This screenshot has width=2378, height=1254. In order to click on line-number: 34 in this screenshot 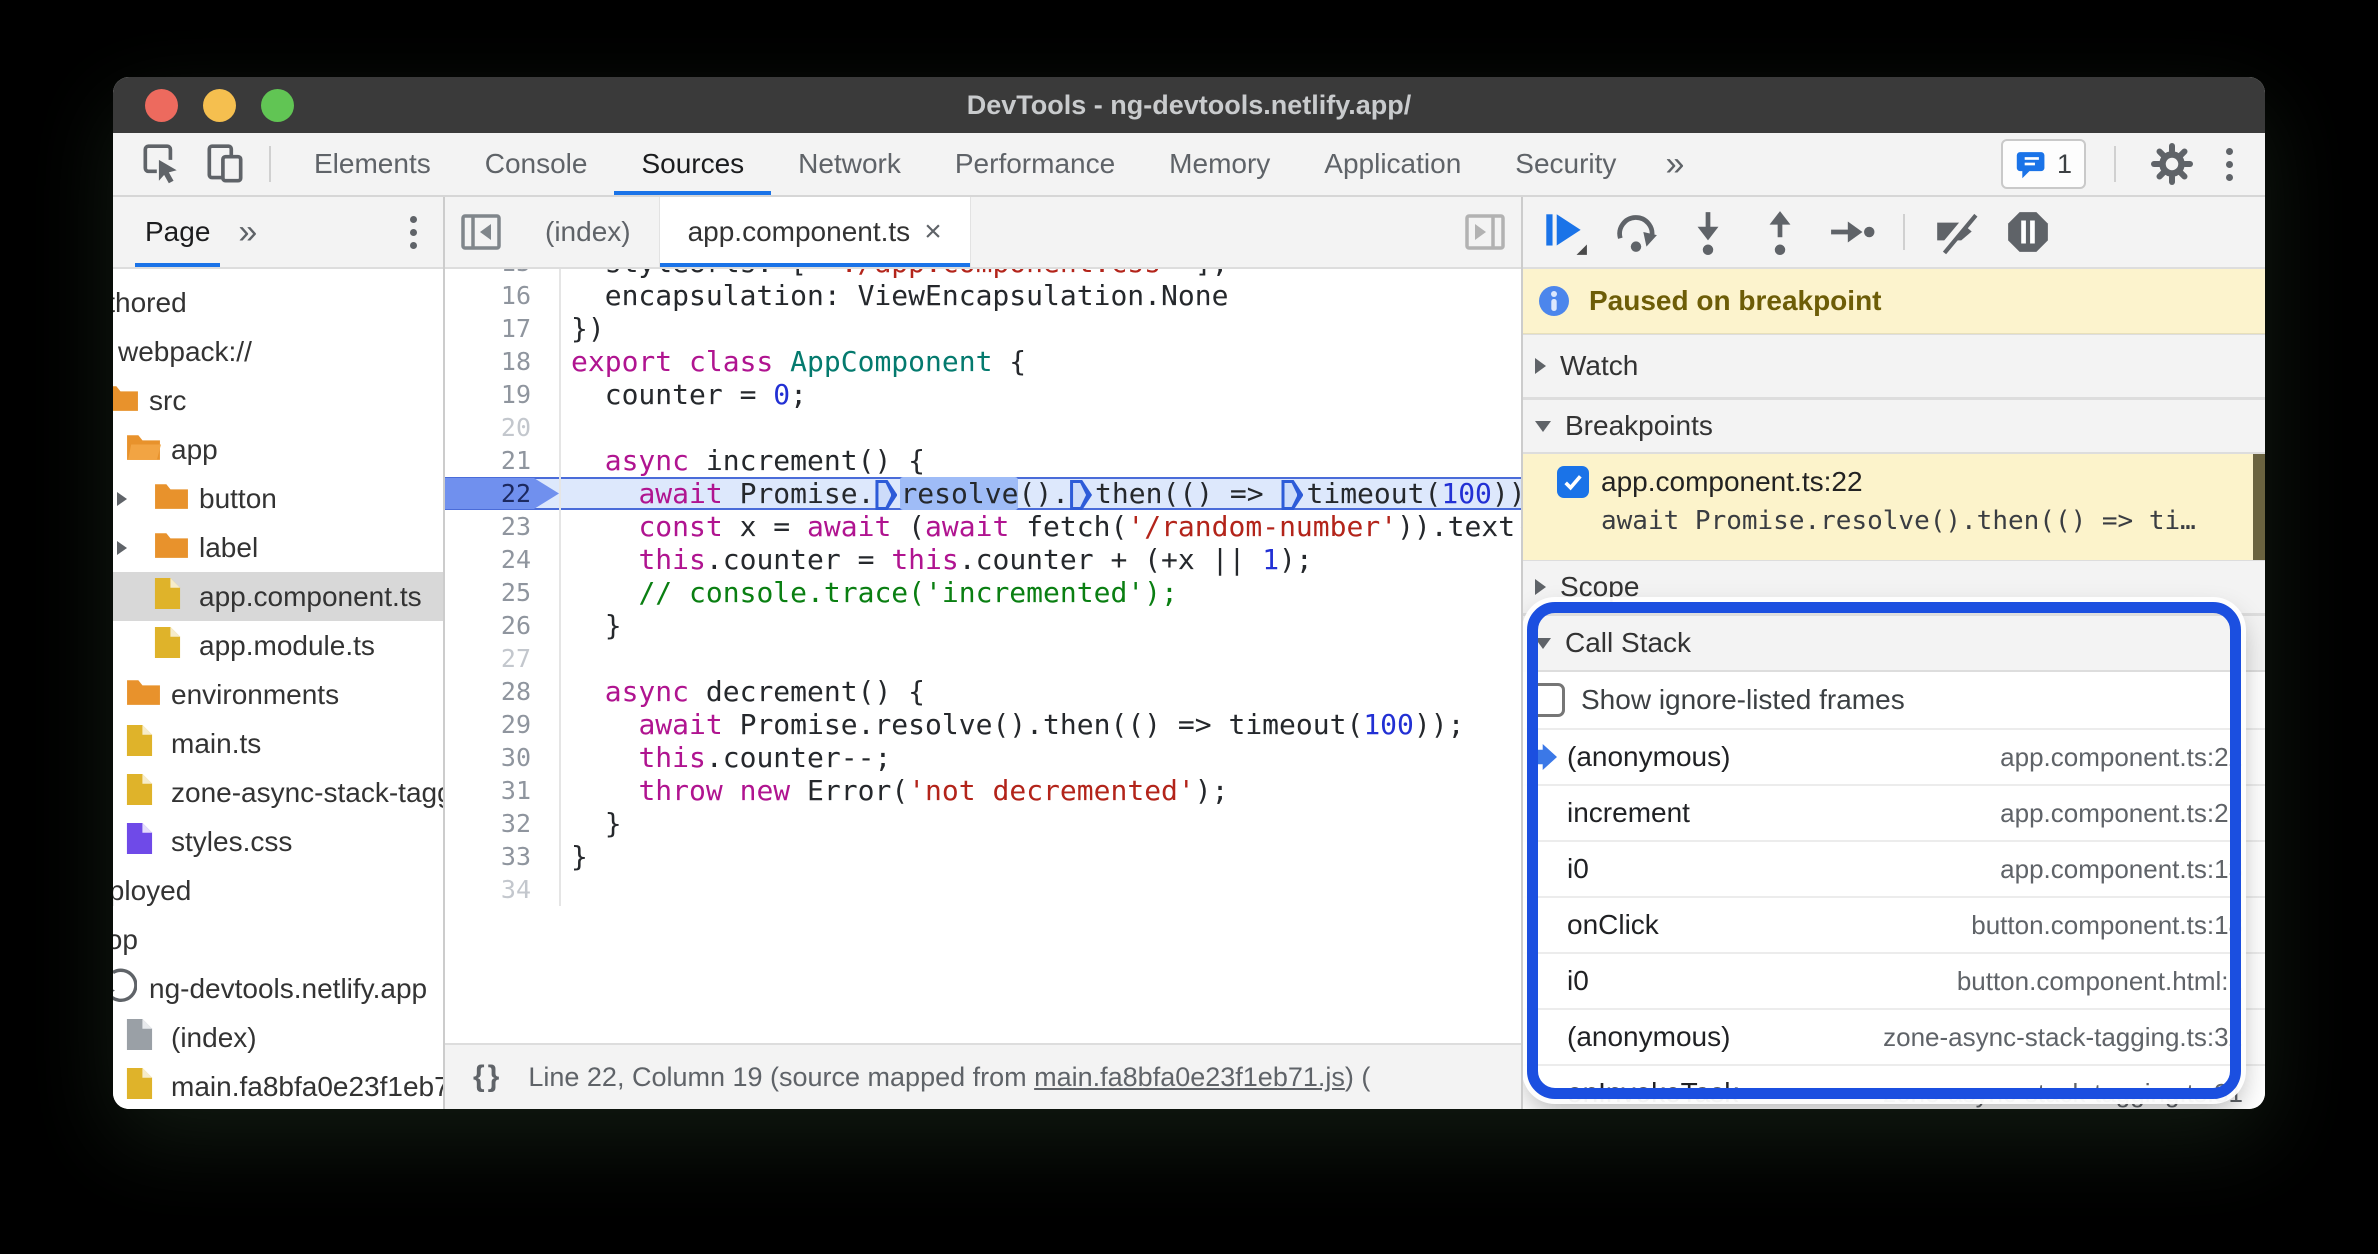, I will do `click(503, 889)`.